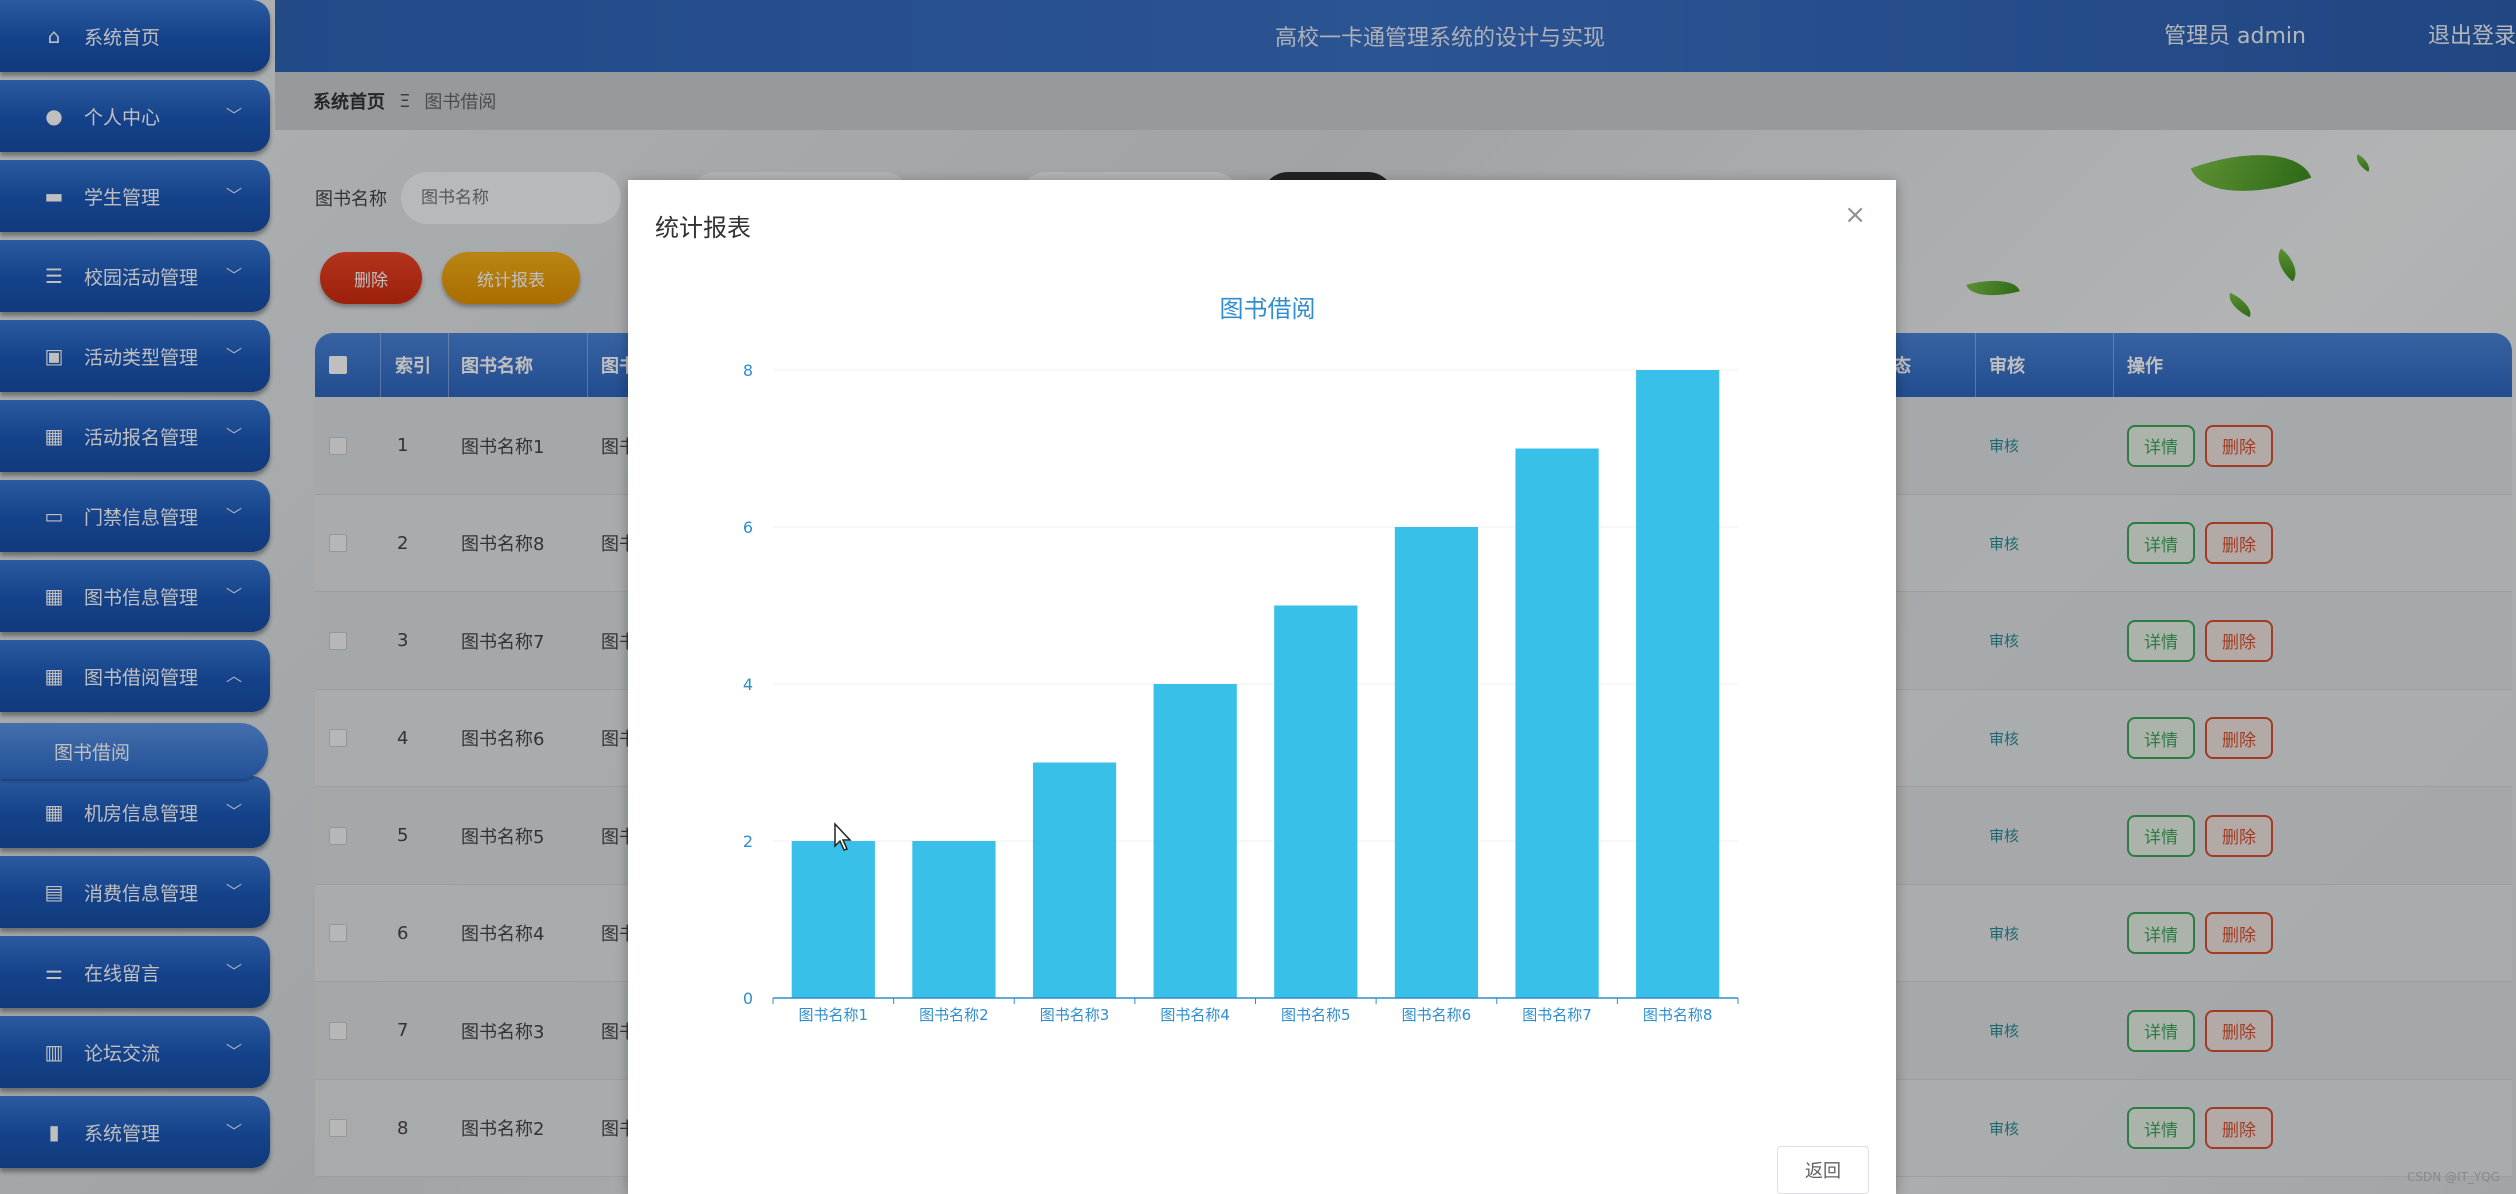  Describe the element at coordinates (1437, 1015) in the screenshot. I see `x-tick-label: 图书名称6` at that location.